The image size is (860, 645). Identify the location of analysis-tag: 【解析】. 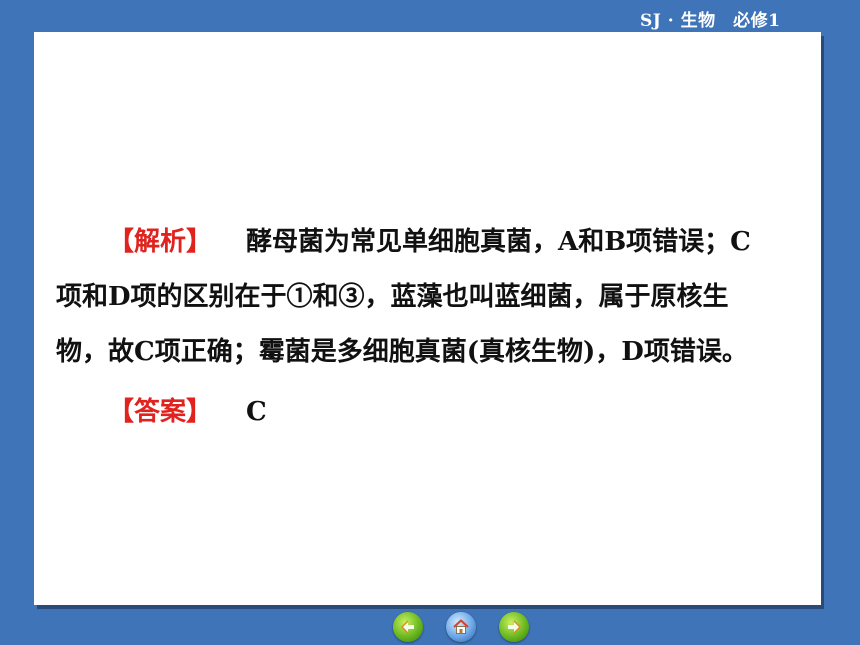
(160, 242).